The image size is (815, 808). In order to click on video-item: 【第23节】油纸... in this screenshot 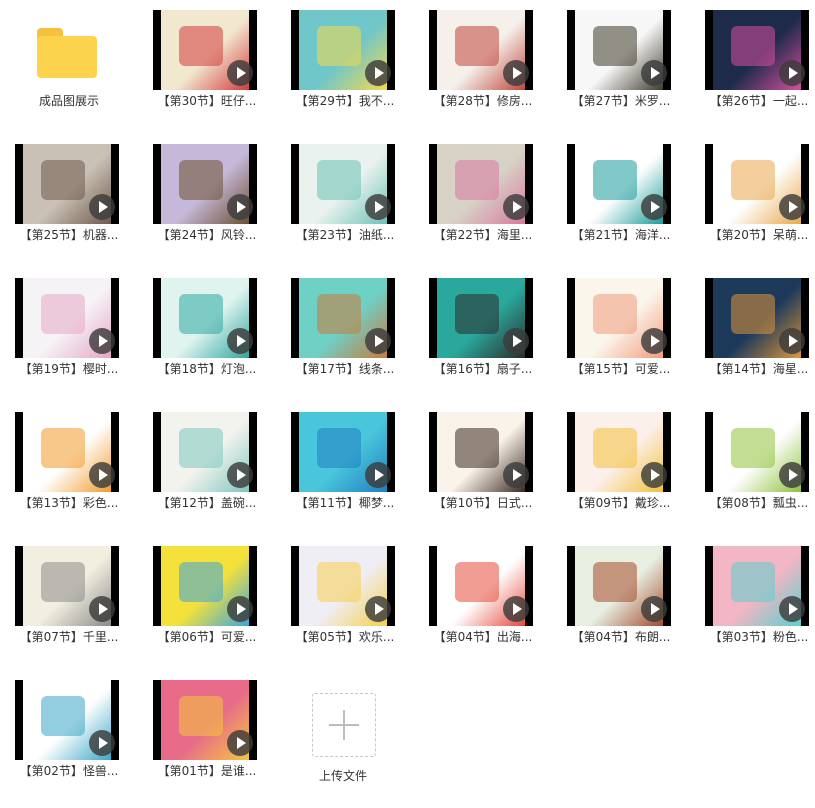, I will do `click(345, 198)`.